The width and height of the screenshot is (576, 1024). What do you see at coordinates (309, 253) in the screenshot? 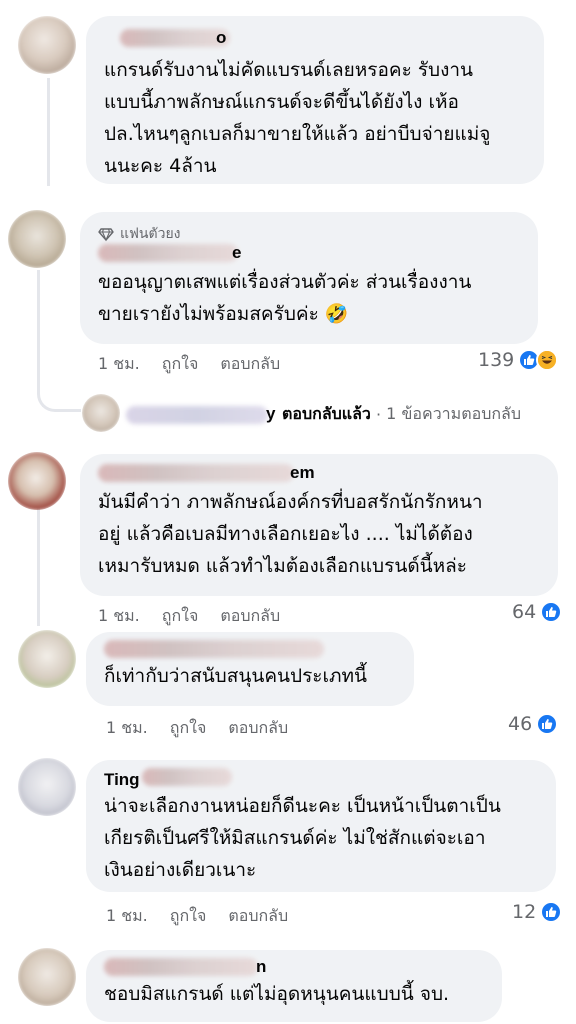
I see `commenter-name: e` at bounding box center [309, 253].